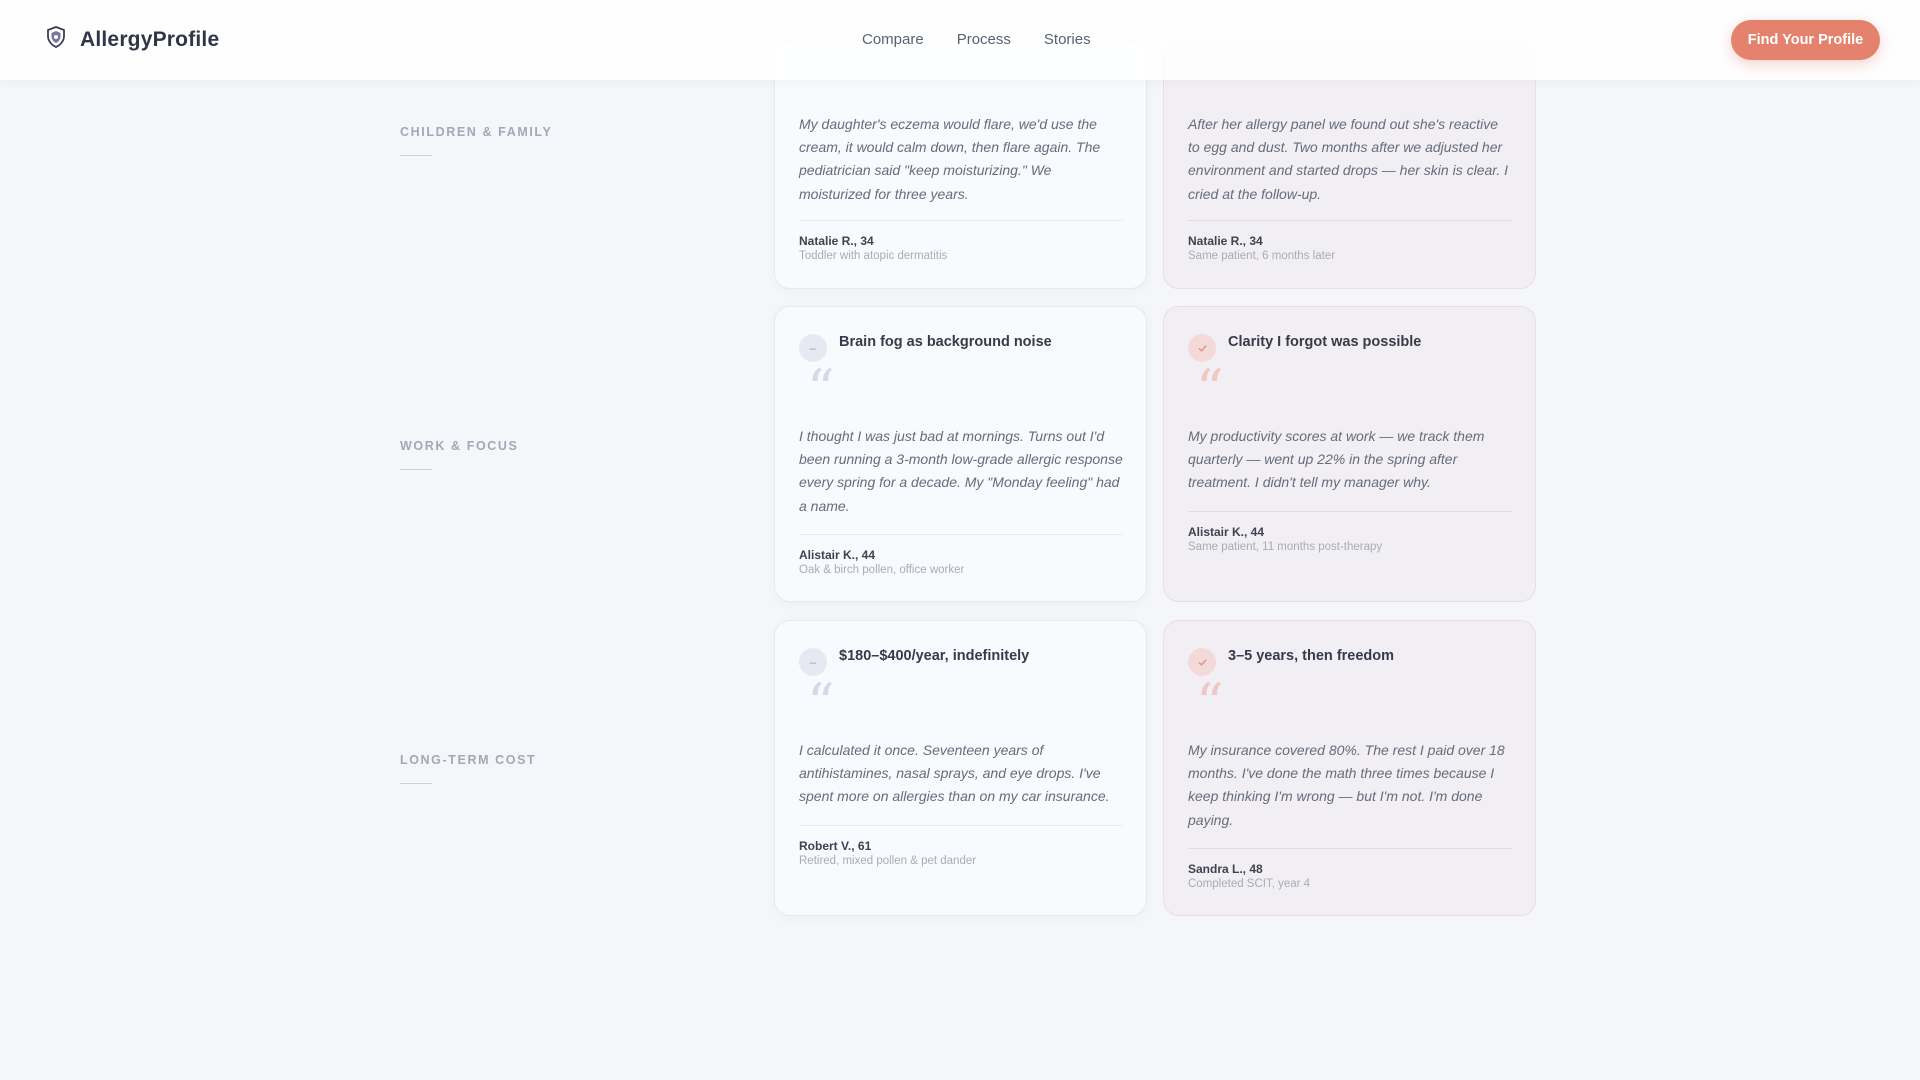 The width and height of the screenshot is (1920, 1080). What do you see at coordinates (893, 39) in the screenshot?
I see `nav-compare: Compare` at bounding box center [893, 39].